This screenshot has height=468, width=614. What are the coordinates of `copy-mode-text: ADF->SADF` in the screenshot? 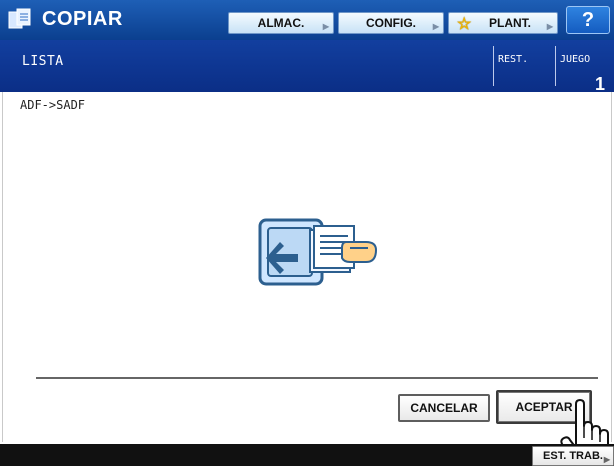 It's located at (53, 105).